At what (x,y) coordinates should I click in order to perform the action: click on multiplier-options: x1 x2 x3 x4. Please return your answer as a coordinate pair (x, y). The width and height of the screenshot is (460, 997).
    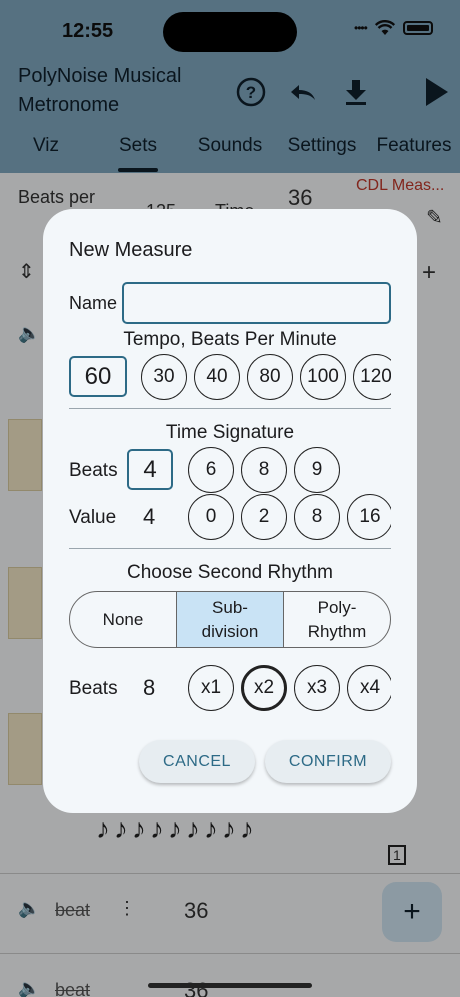
    Looking at the image, I should click on (289, 688).